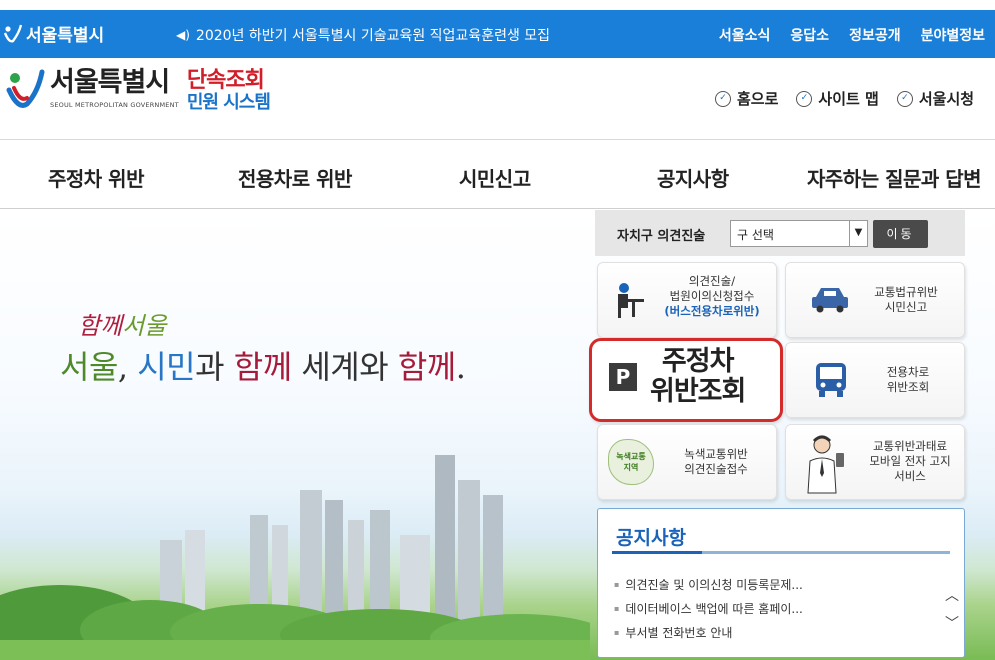 Image resolution: width=995 pixels, height=660 pixels. Describe the element at coordinates (623, 377) in the screenshot. I see `parking-p-icon: P` at that location.